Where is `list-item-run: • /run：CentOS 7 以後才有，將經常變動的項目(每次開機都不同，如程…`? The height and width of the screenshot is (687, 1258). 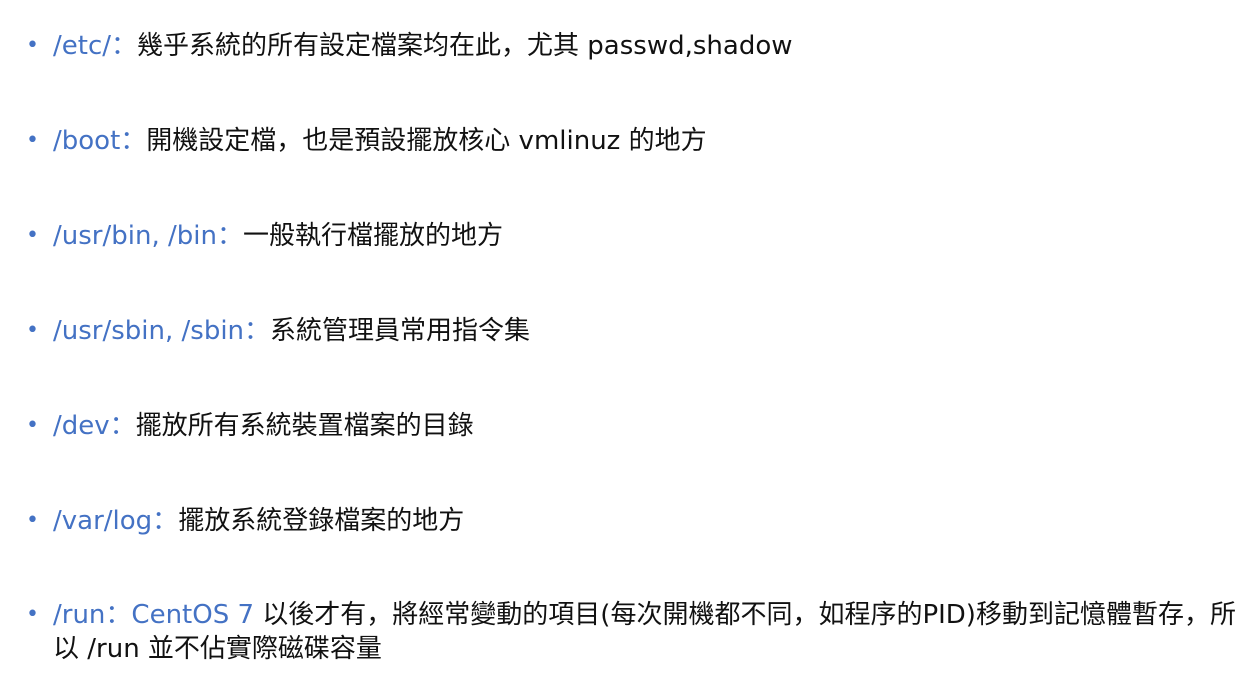
list-item-run: • /run：CentOS 7 以後才有，將經常變動的項目(每次開機都不同，如程… is located at coordinates (638, 632).